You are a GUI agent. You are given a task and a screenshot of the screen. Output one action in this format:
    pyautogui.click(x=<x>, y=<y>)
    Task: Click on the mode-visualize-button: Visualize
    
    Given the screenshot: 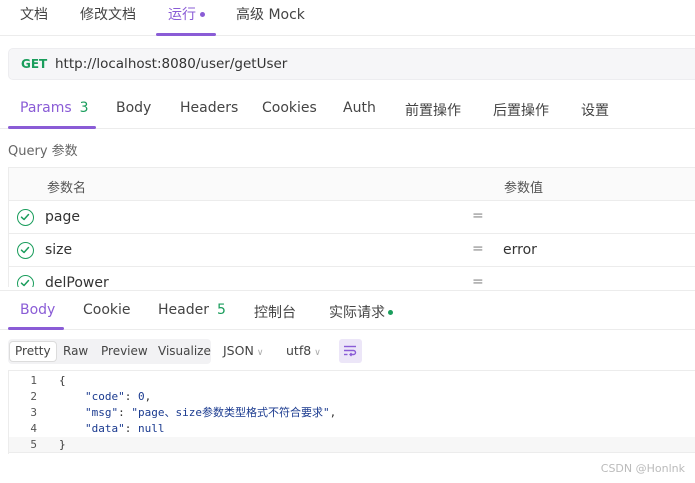 What is the action you would take?
    pyautogui.click(x=184, y=351)
    